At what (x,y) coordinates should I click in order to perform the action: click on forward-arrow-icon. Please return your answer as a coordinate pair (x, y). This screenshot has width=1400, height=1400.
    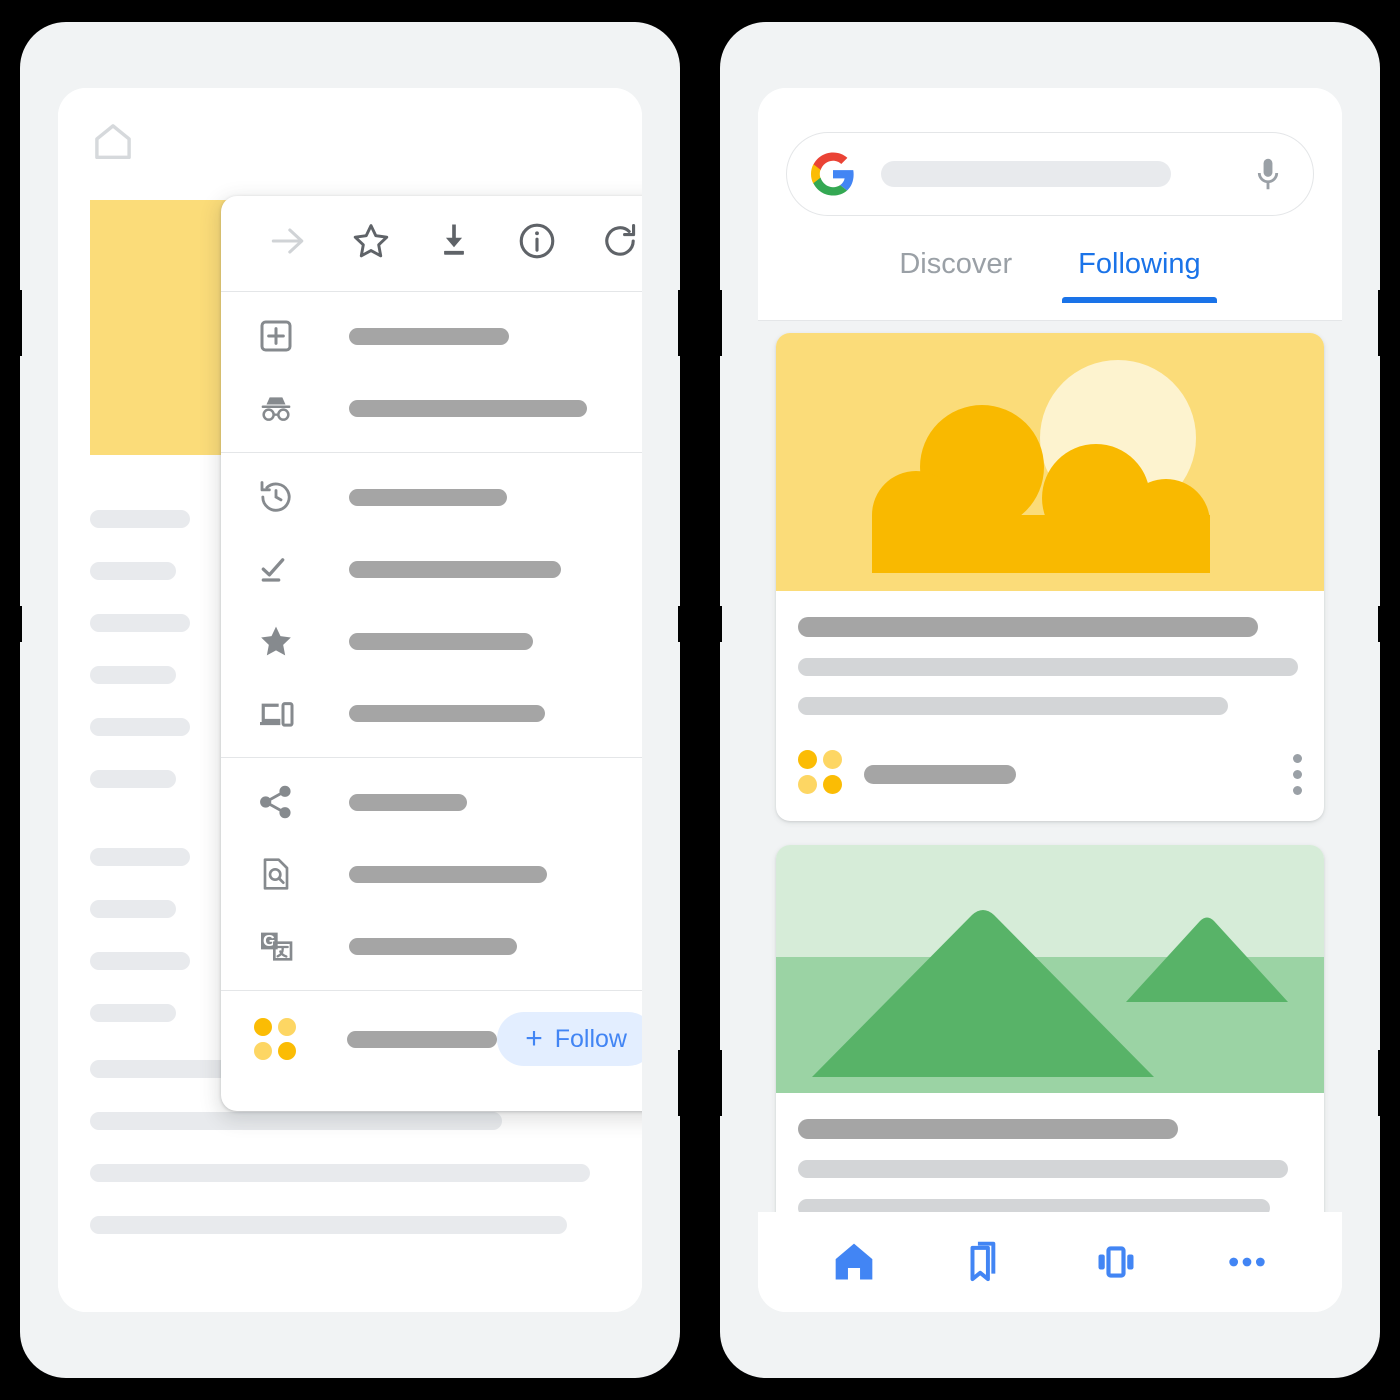
    Looking at the image, I should click on (288, 243).